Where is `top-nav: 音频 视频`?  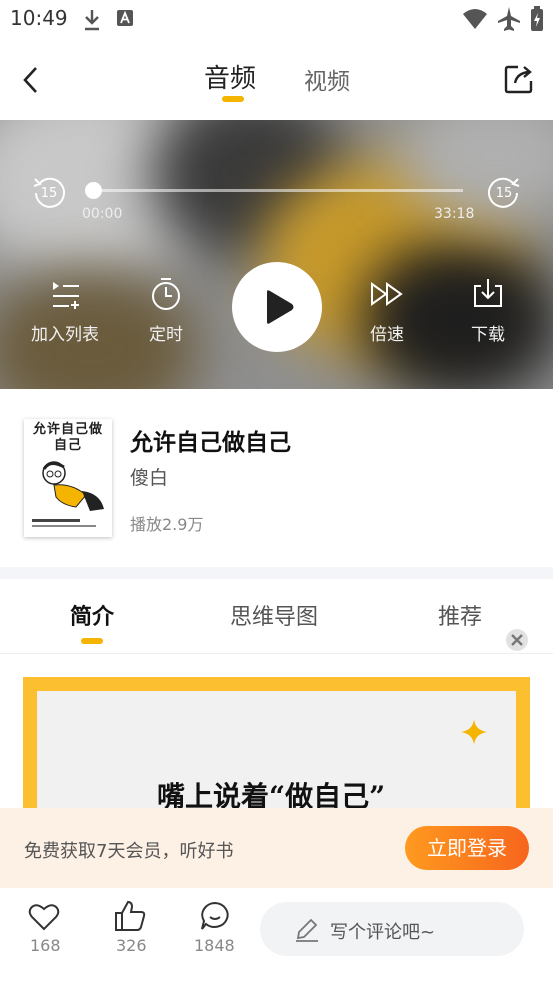 top-nav: 音频 视频 is located at coordinates (276, 80).